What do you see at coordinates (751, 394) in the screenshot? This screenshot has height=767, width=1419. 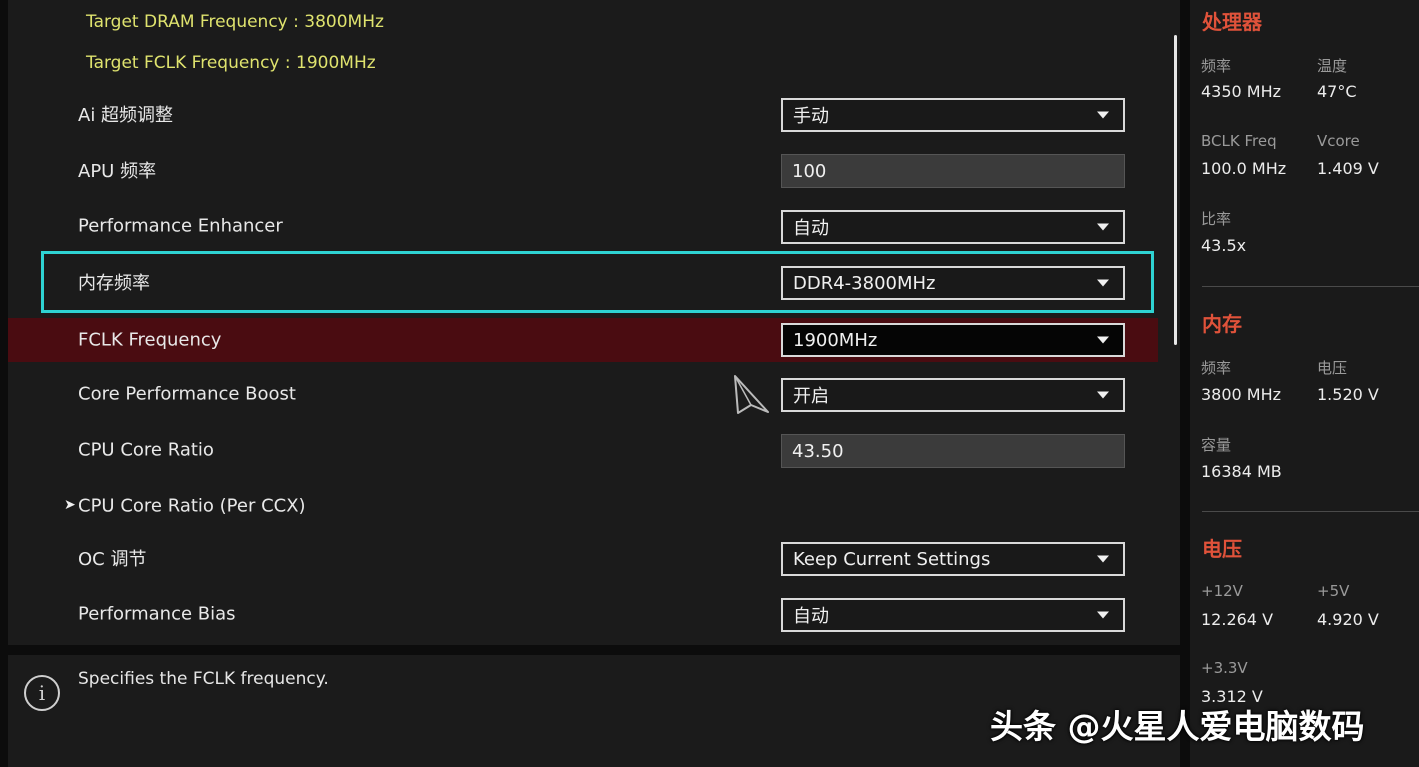 I see `mouse-pointer-icon` at bounding box center [751, 394].